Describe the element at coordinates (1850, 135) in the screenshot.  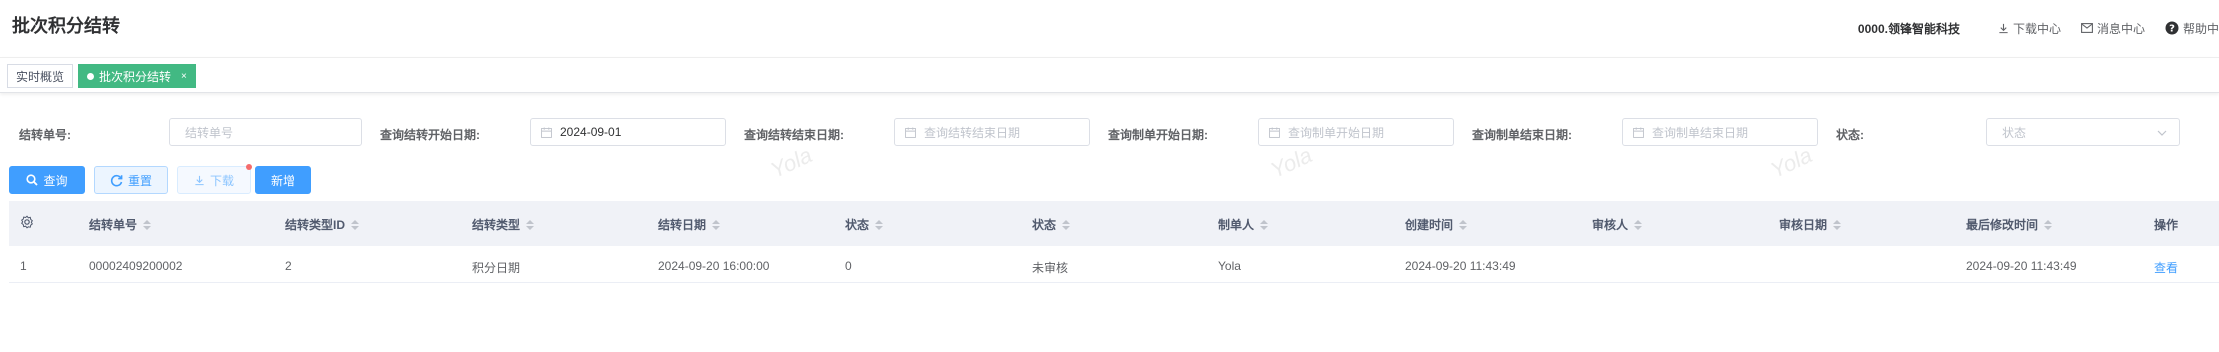
I see `status-label: 状态:` at that location.